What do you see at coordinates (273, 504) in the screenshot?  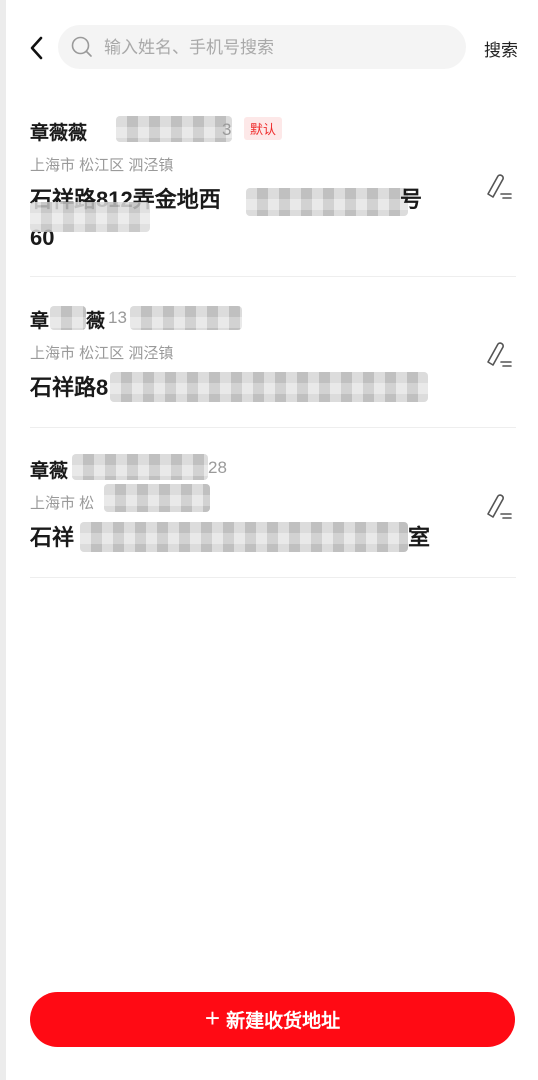 I see `address-item: 章薇 28 上海市 松 石祥 室` at bounding box center [273, 504].